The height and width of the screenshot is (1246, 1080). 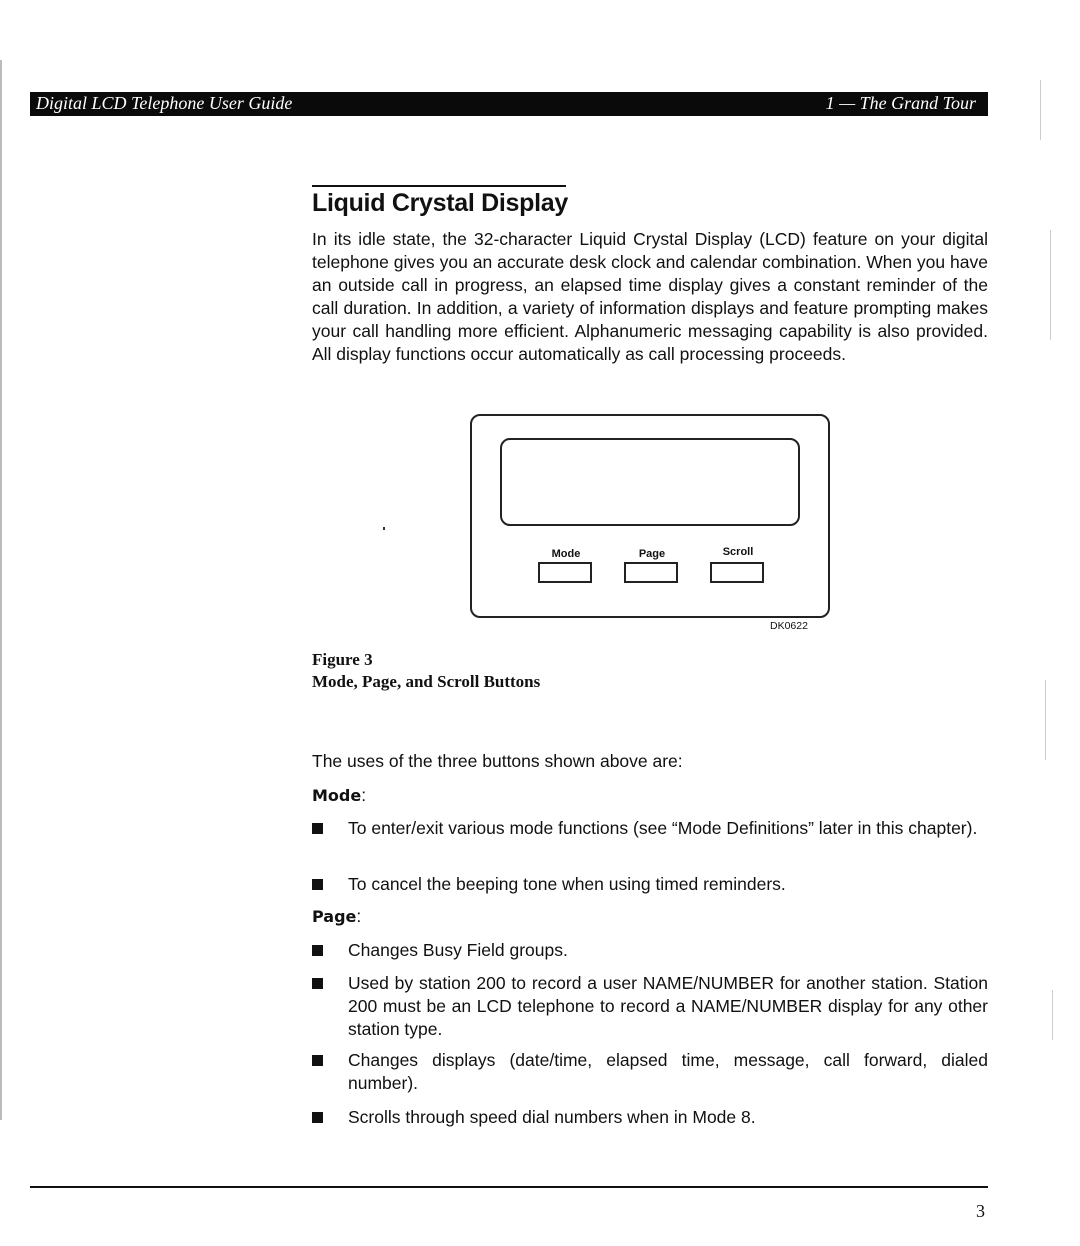 What do you see at coordinates (651, 572) in the screenshot?
I see `page-button` at bounding box center [651, 572].